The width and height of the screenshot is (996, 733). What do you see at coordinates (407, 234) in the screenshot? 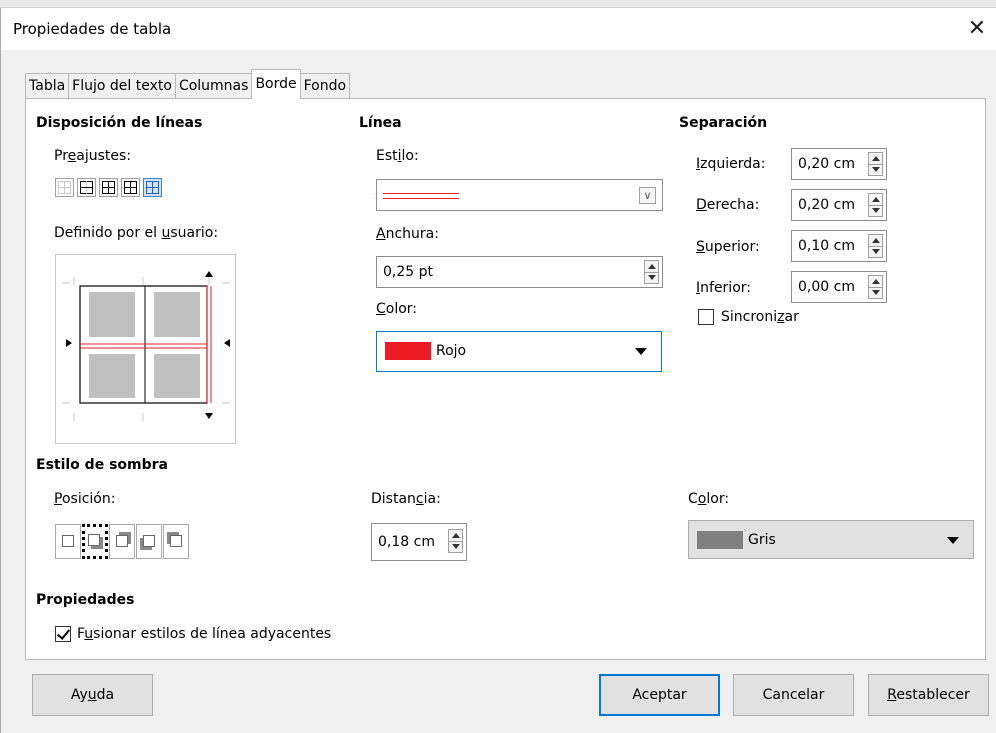
I see `width-label: Anchura:` at bounding box center [407, 234].